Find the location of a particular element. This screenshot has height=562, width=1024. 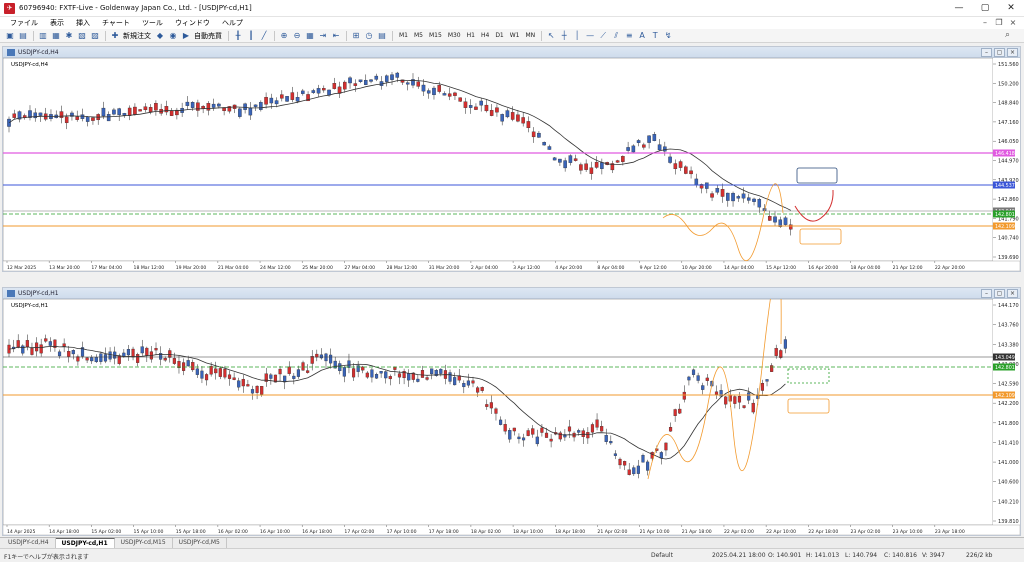

time-axis-label: 31 Mar 20:00 is located at coordinates (444, 268).